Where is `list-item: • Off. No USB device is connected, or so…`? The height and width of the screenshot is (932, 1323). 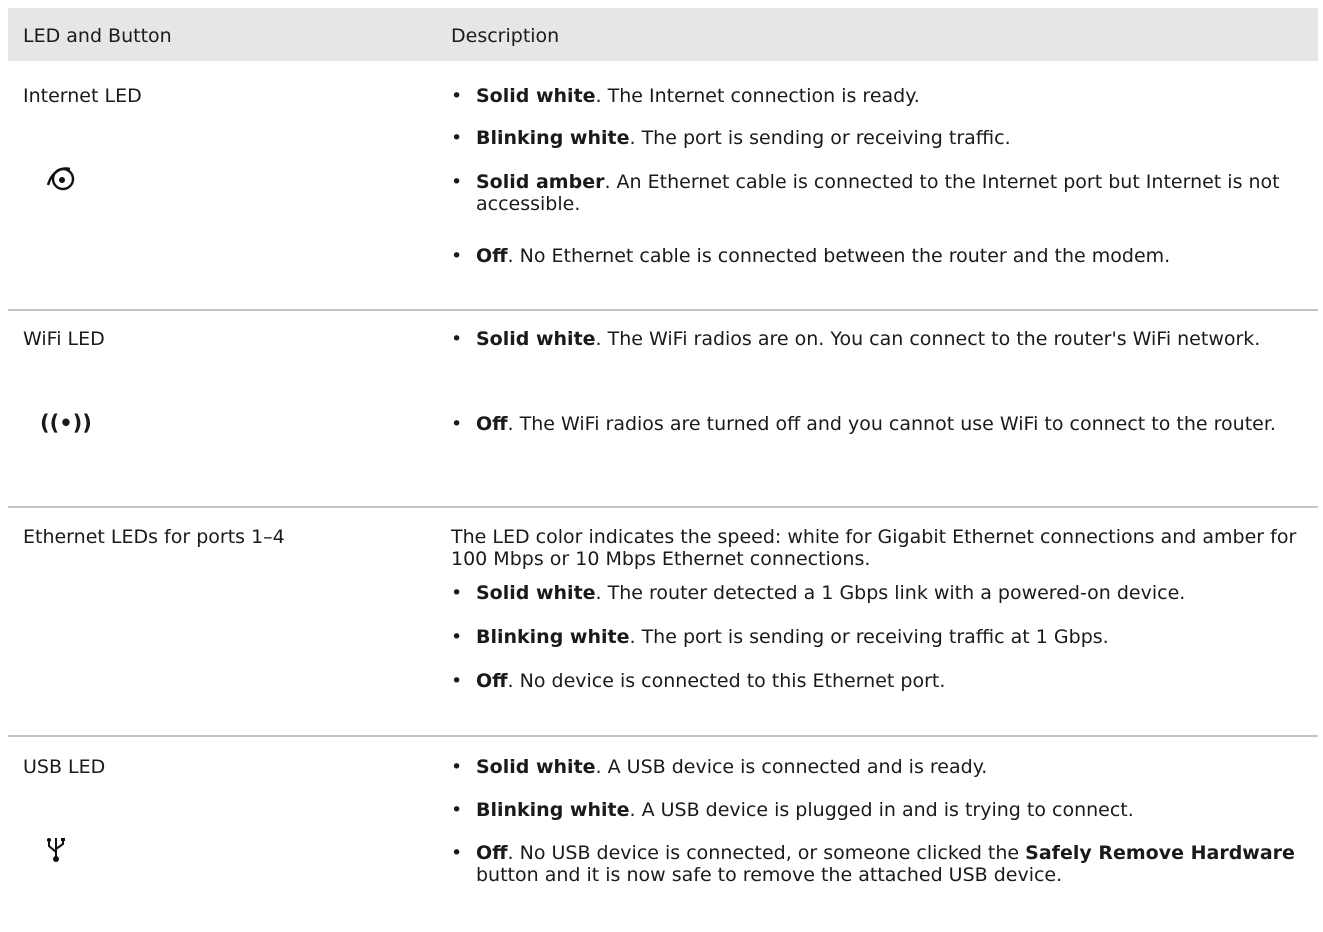
list-item: • Off. No USB device is connected, or so… is located at coordinates (873, 864).